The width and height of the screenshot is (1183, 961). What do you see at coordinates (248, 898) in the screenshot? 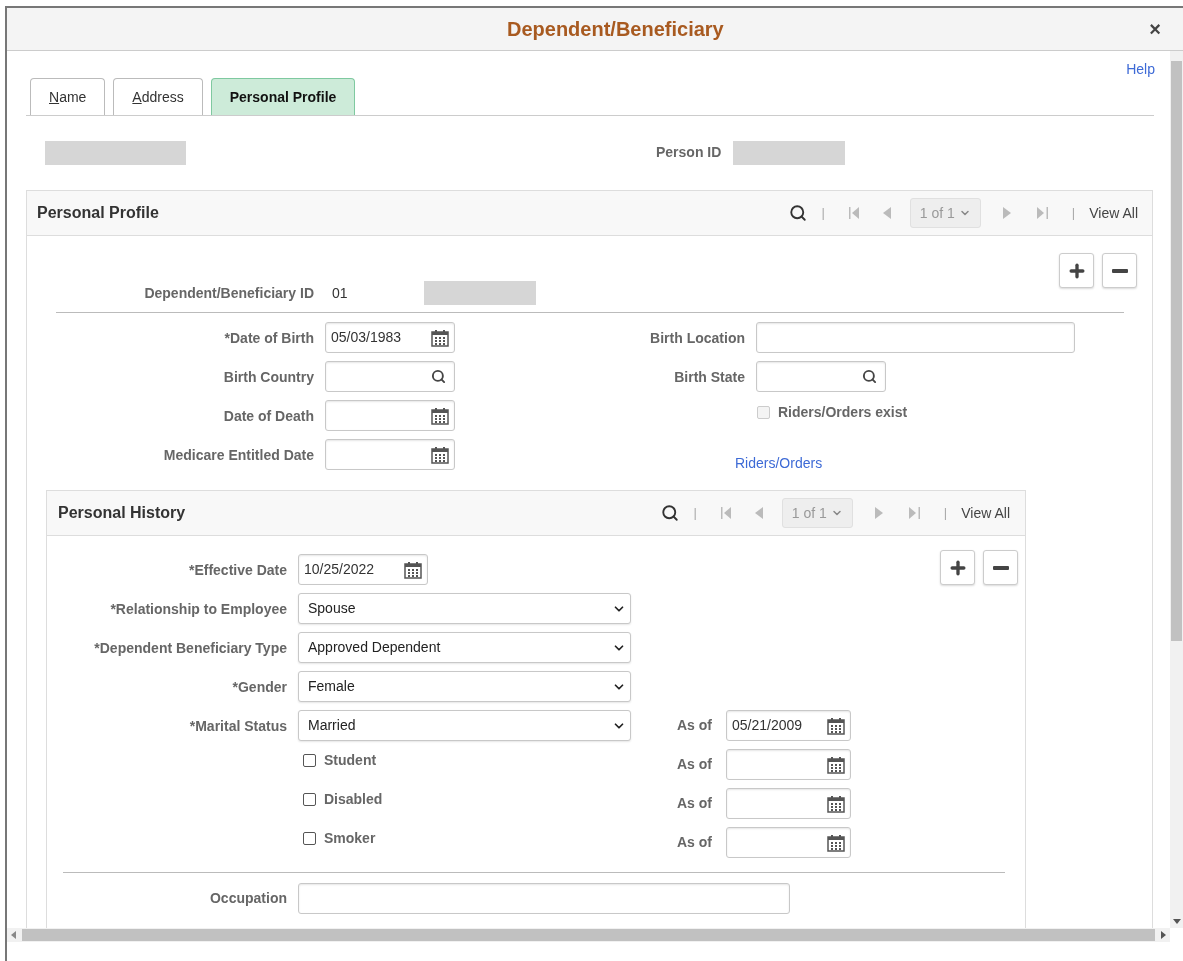
I see `field-label: Occupation` at bounding box center [248, 898].